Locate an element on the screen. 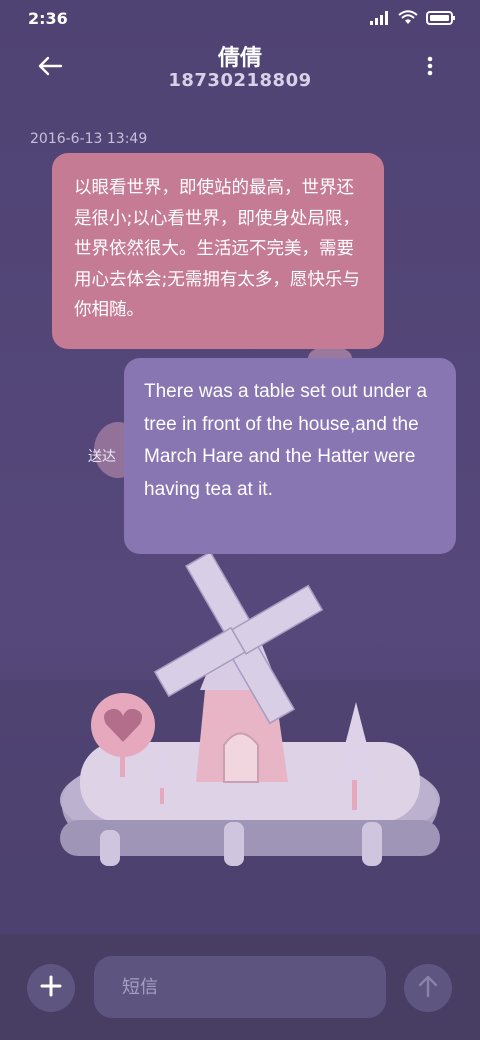 This screenshot has width=480, height=1040. contact-name: 倩倩 is located at coordinates (239, 58).